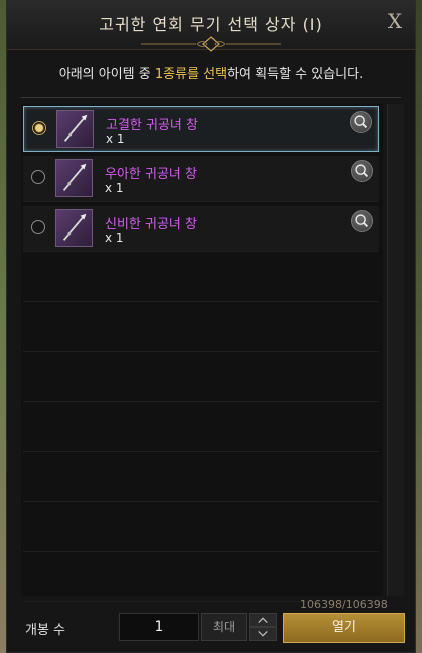 This screenshot has height=653, width=422. I want to click on instruction-text: 아래의 아이템 중 1종류를 선택하여 획득할 수 있습니다., so click(211, 77).